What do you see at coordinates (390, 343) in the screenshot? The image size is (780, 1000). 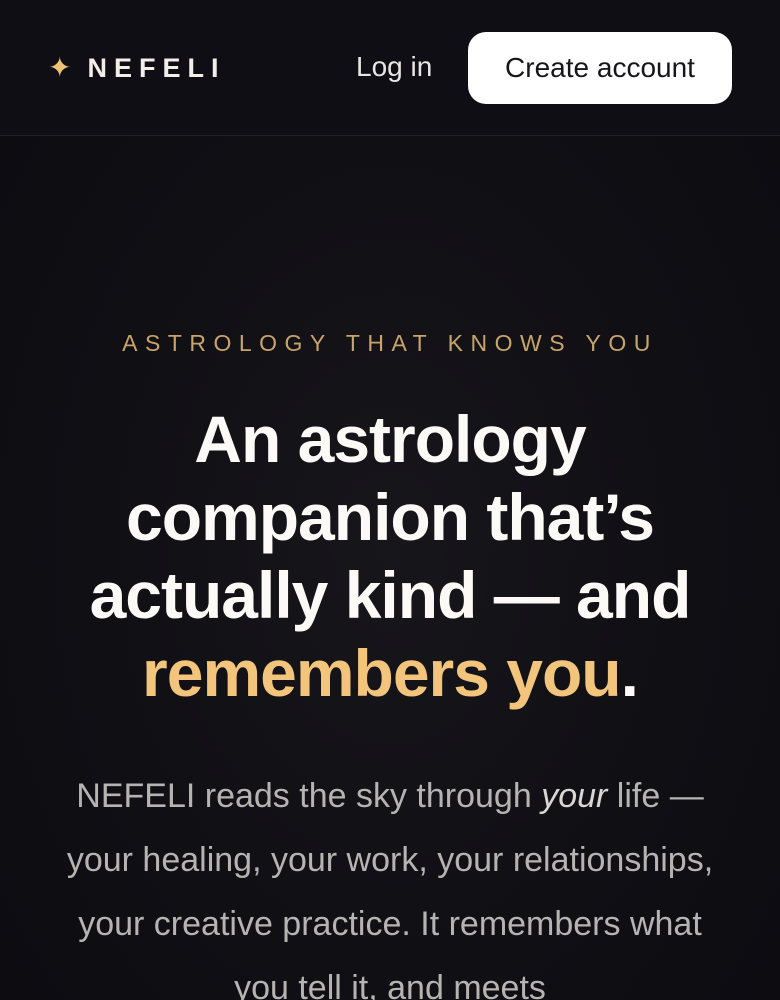 I see `hero-eyebrow: ASTROLOGY THAT KNOWS YOU` at bounding box center [390, 343].